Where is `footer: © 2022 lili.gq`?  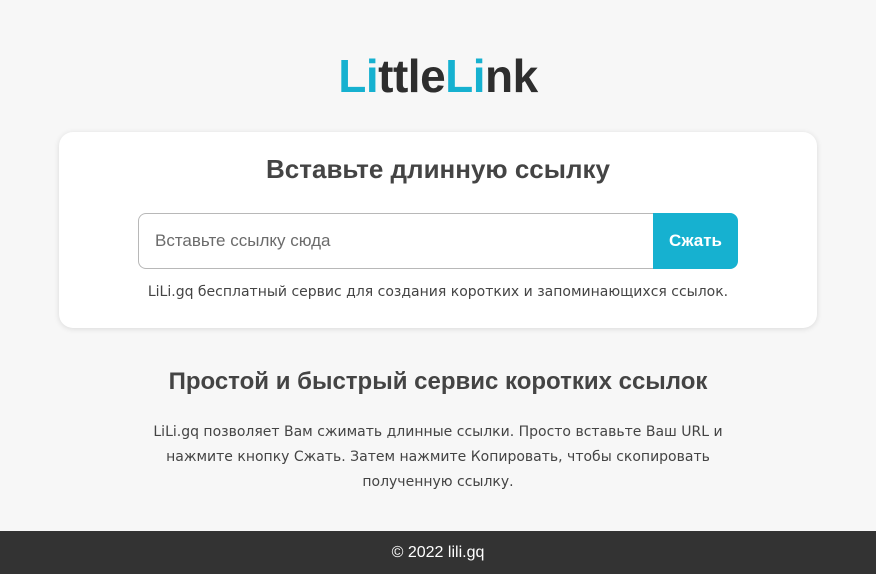
footer: © 2022 lili.gq is located at coordinates (438, 552).